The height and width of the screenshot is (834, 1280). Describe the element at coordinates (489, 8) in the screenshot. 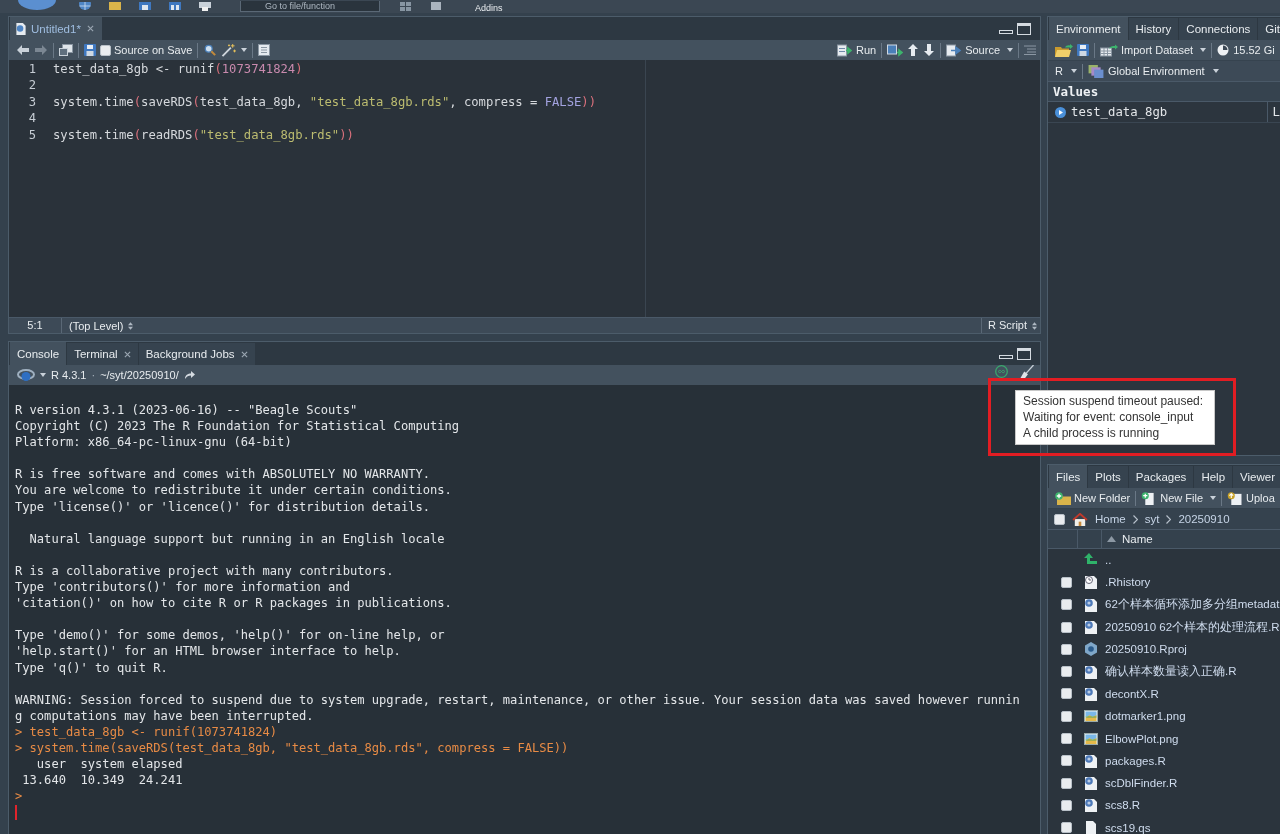

I see `addins-menu: Addins` at that location.